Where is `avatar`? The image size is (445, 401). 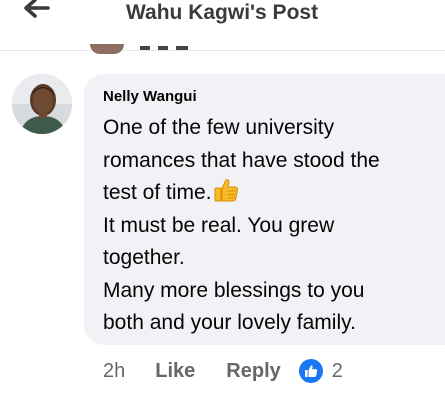
avatar is located at coordinates (42, 104).